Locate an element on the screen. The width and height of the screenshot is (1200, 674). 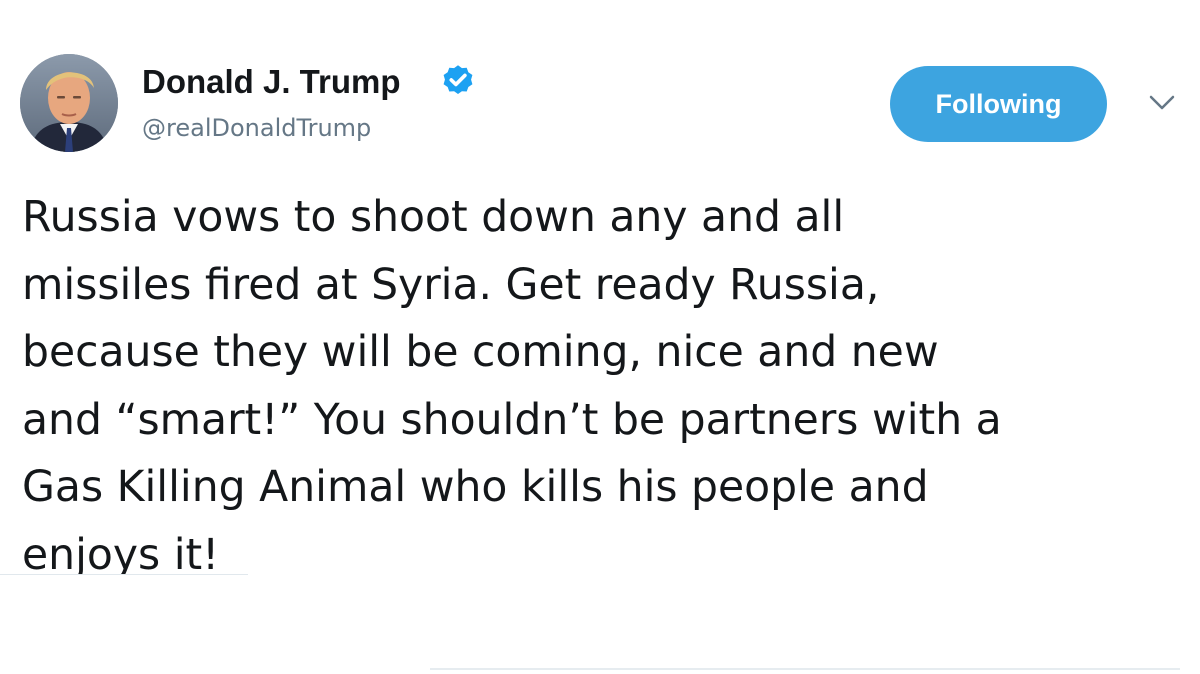
handle: @realDonaldTrump is located at coordinates (256, 128).